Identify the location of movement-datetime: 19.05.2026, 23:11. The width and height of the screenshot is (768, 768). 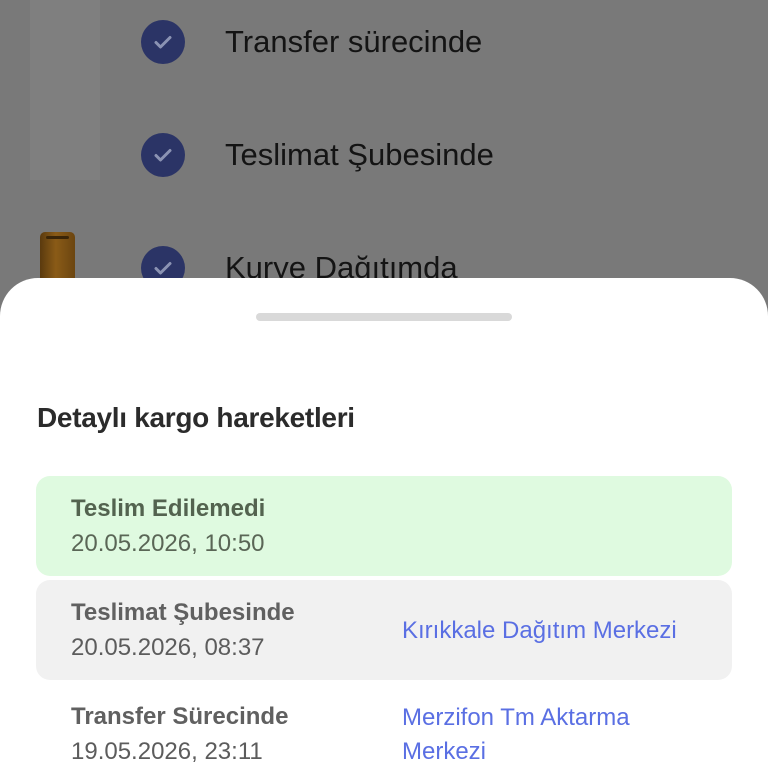
(167, 751).